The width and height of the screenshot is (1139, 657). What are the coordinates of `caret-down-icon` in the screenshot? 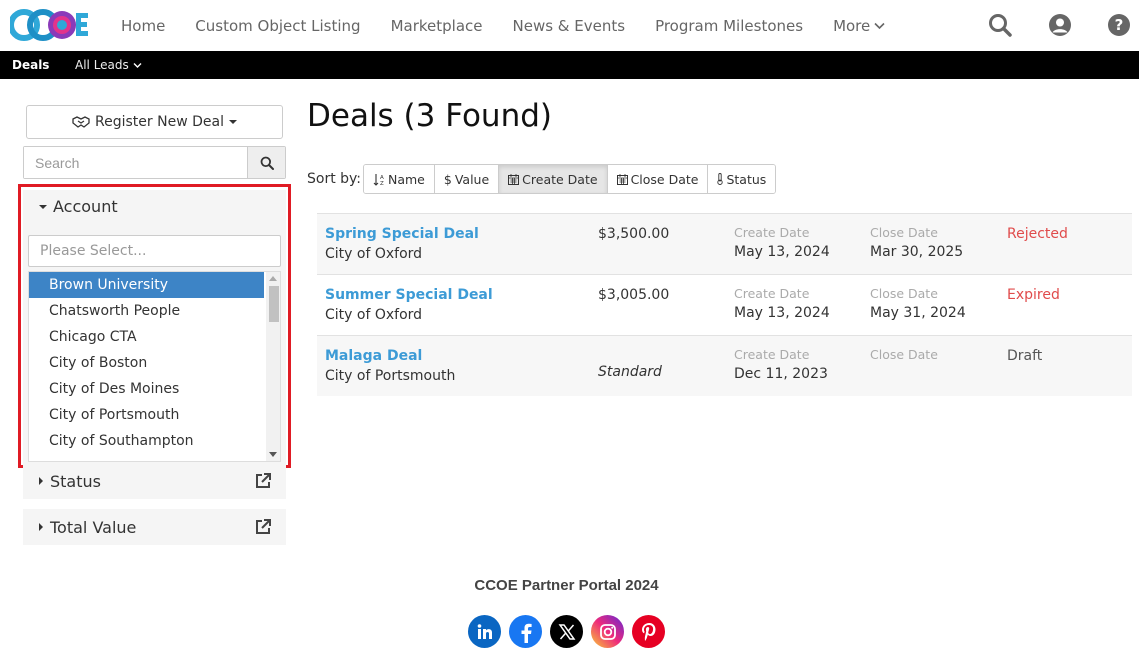 It's located at (232, 122).